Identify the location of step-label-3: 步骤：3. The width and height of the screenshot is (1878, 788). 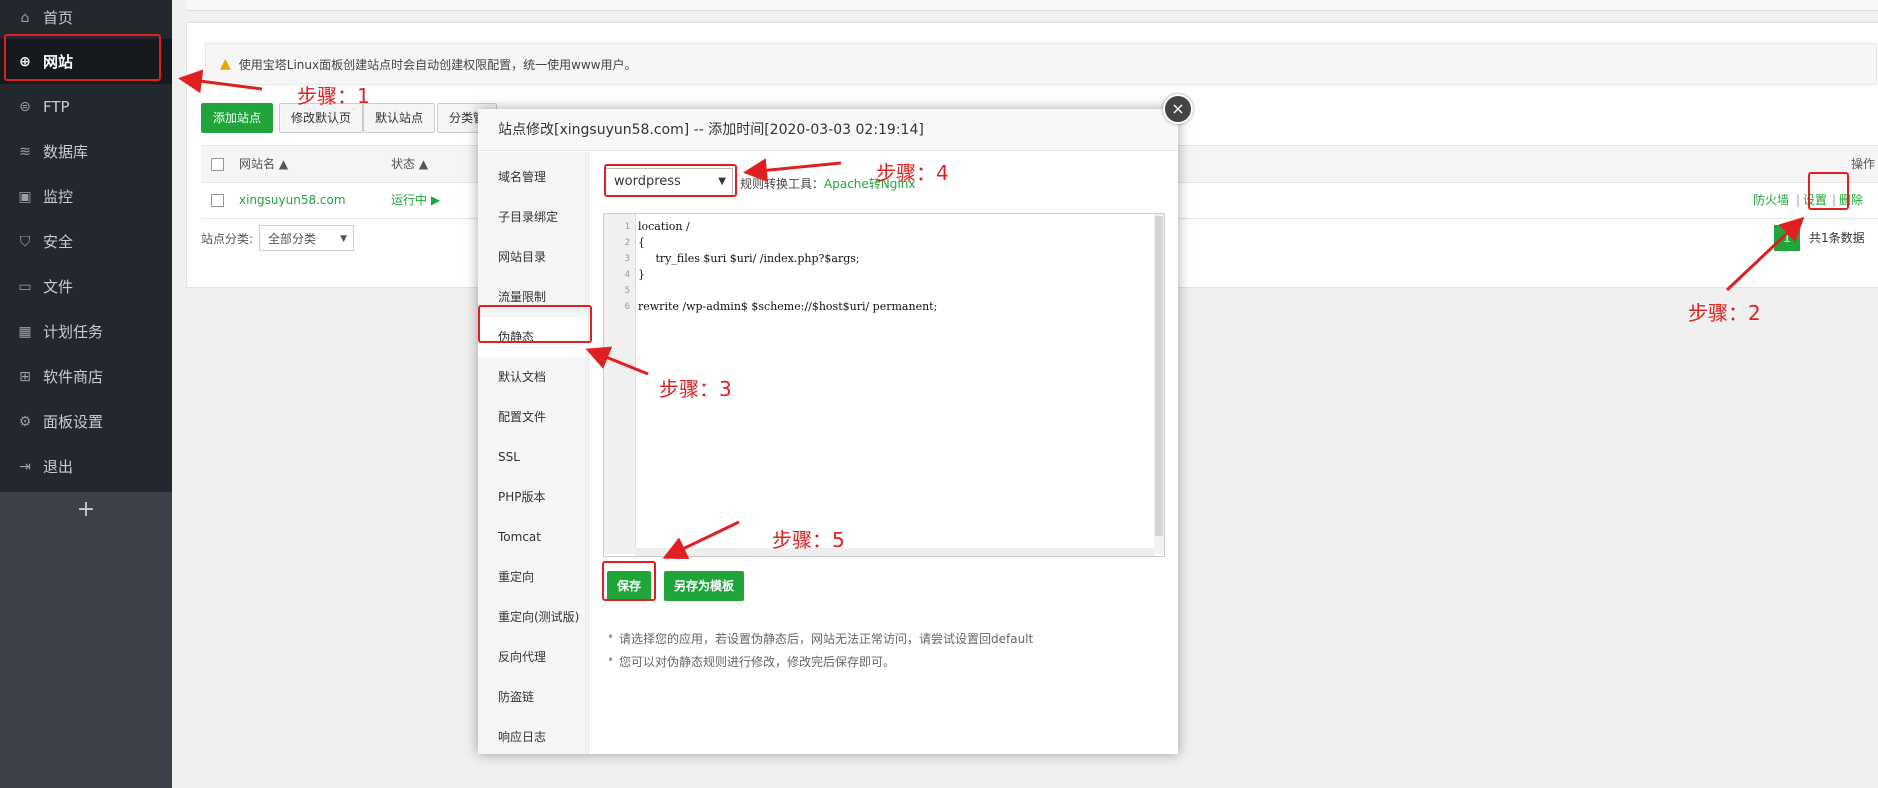
(695, 389).